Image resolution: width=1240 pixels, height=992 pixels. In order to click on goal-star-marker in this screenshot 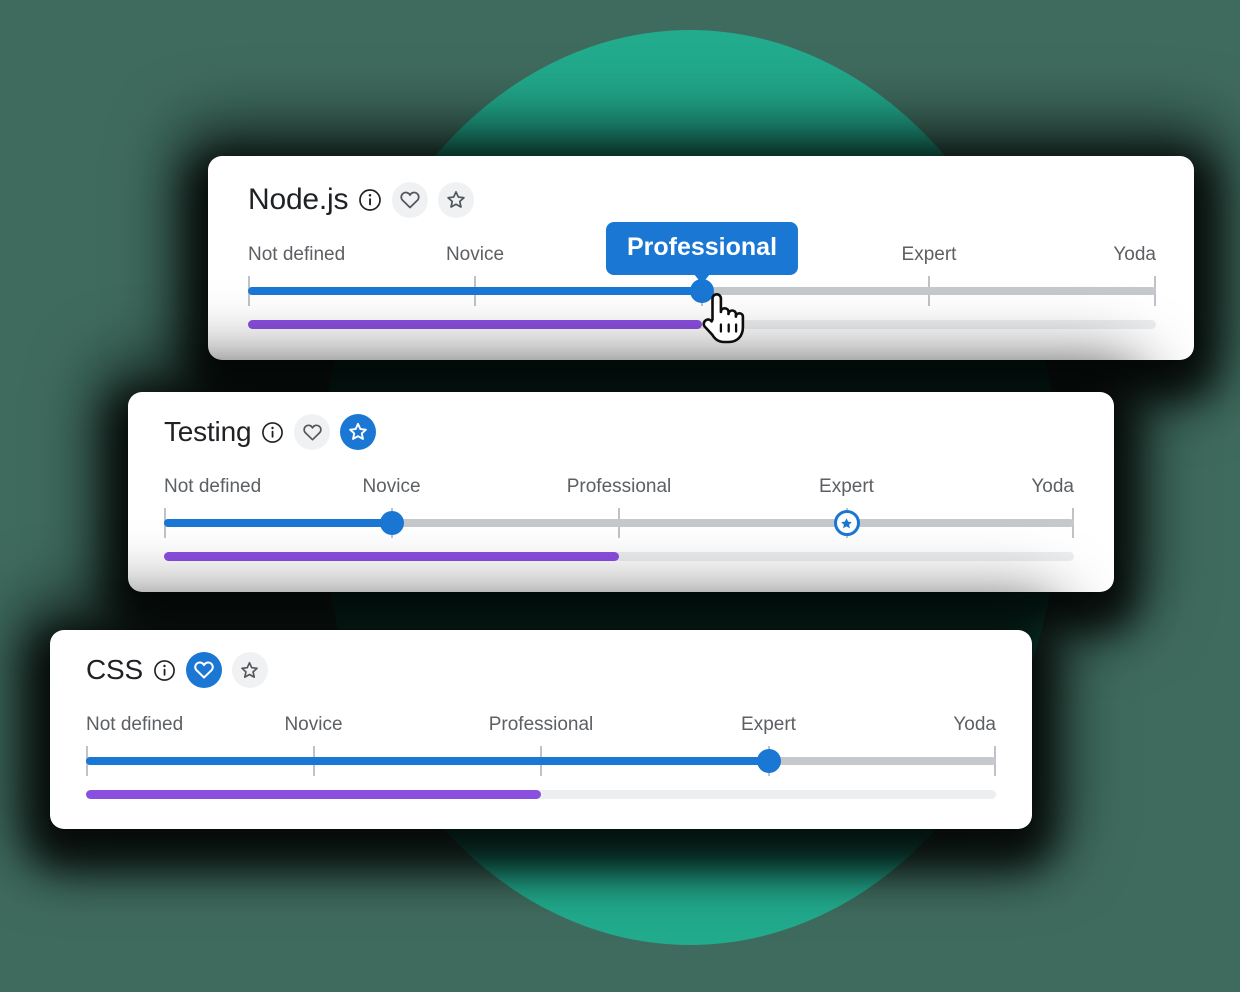, I will do `click(846, 523)`.